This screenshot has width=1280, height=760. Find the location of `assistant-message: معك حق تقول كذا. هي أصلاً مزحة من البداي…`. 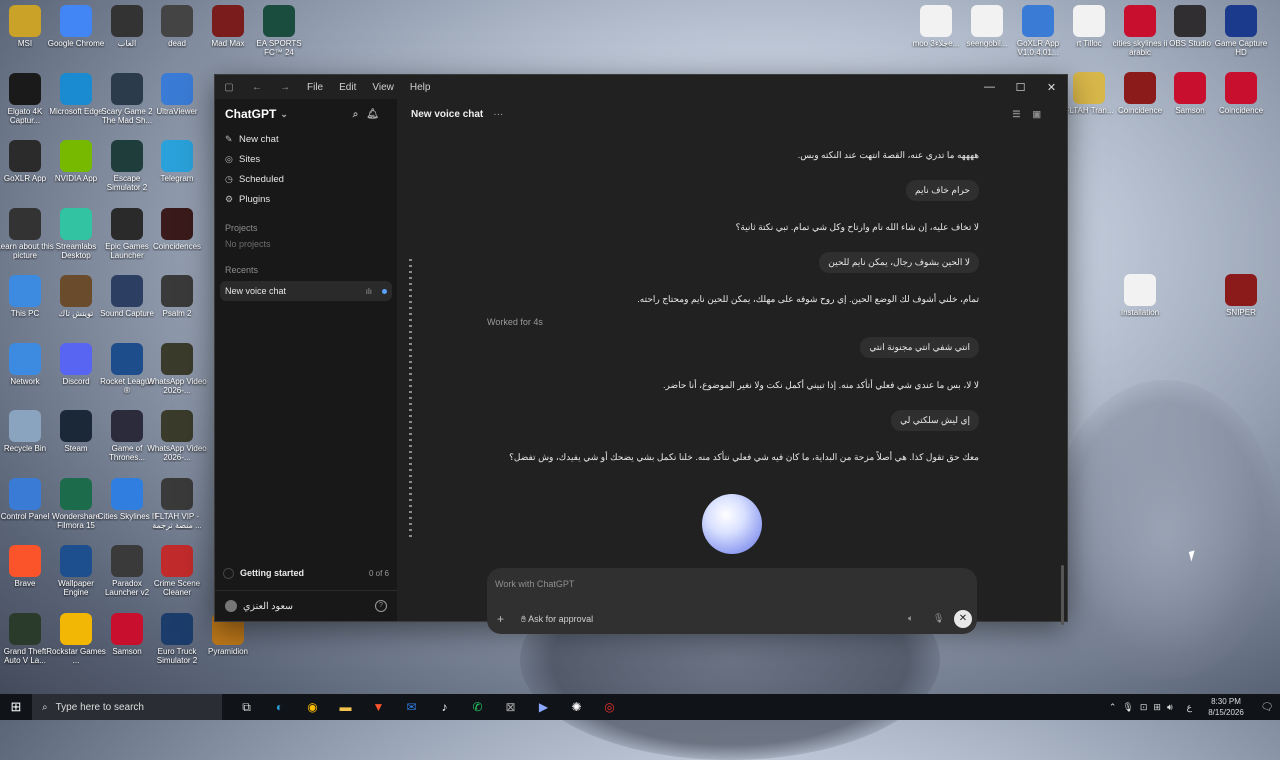

assistant-message: معك حق تقول كذا. هي أصلاً مزحة من البداي… is located at coordinates (744, 457).